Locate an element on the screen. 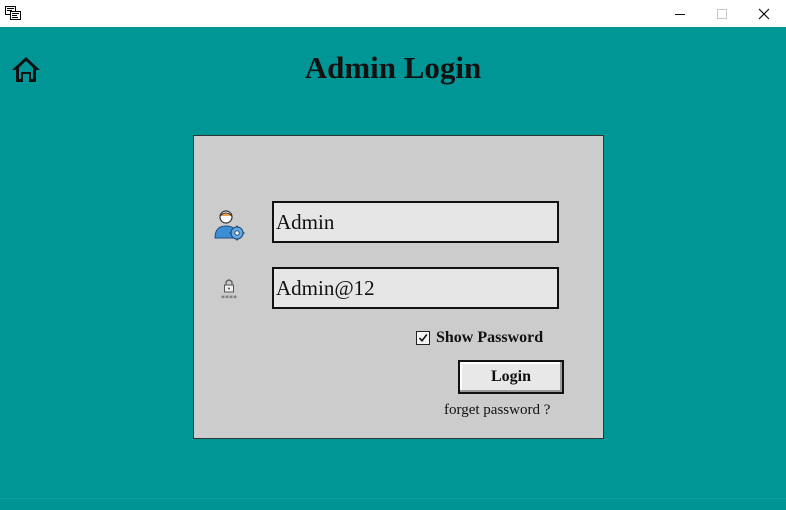  checkbox-checked-icon is located at coordinates (423, 338).